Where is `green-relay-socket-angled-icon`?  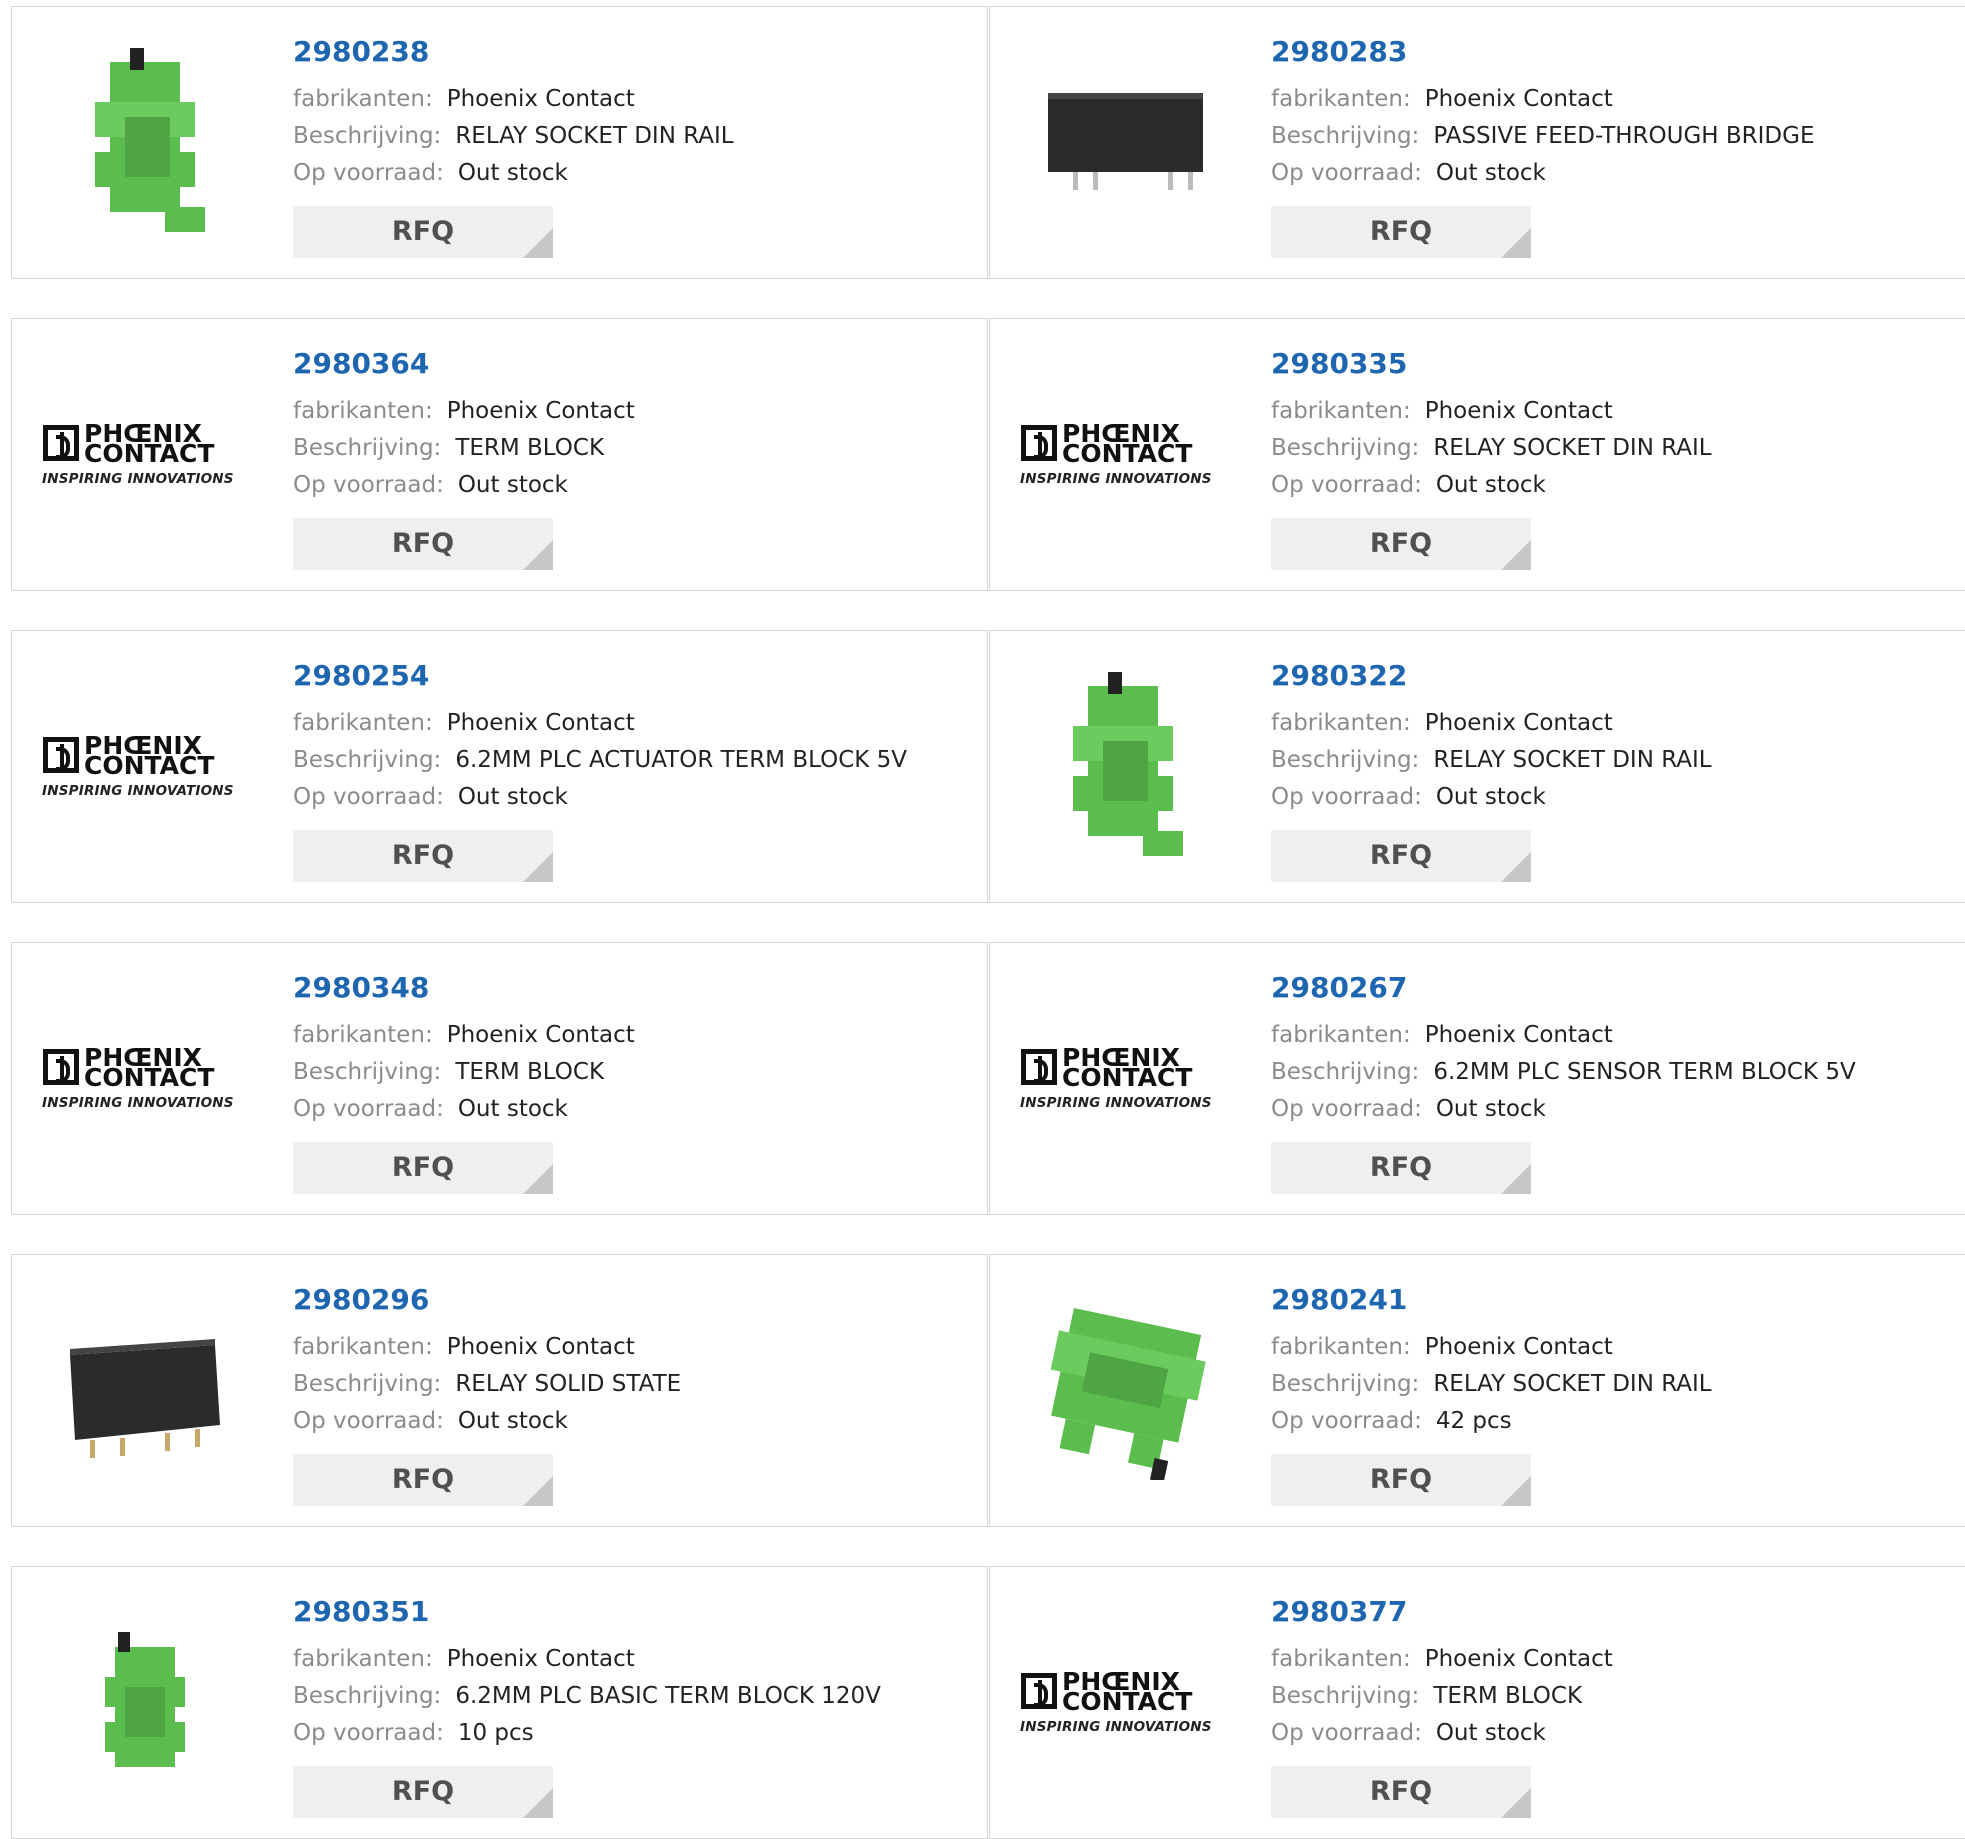 green-relay-socket-angled-icon is located at coordinates (1123, 1392).